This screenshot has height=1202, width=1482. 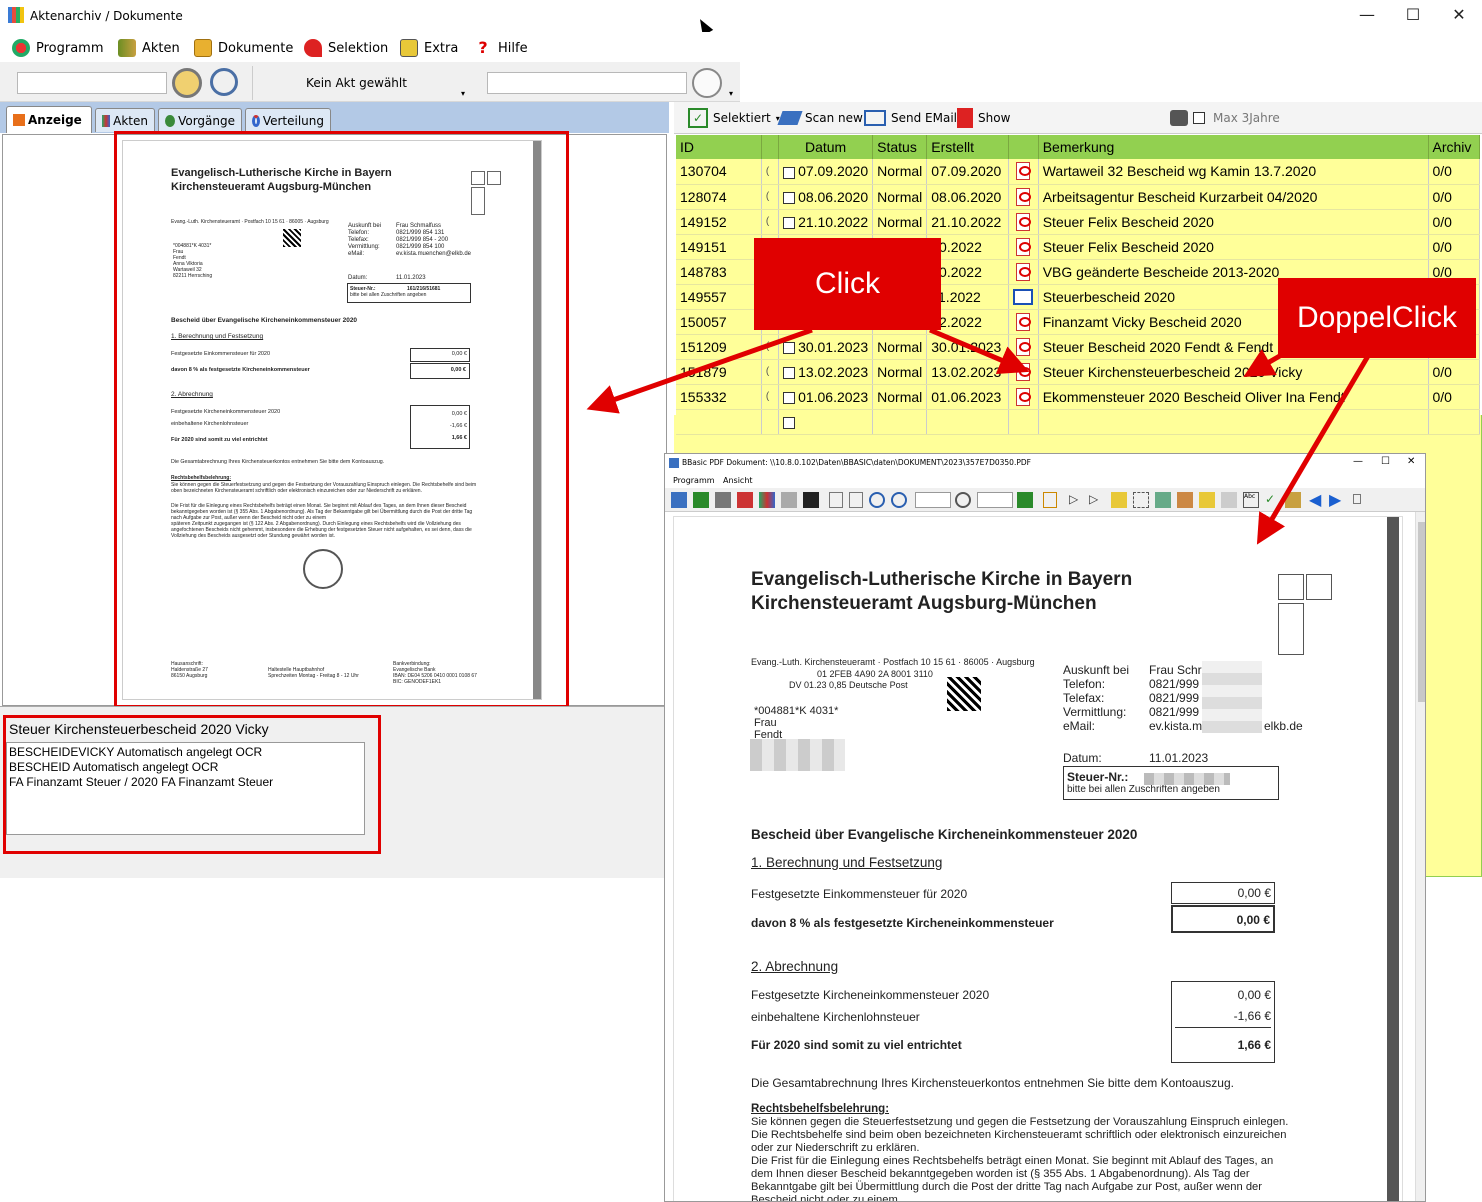 What do you see at coordinates (979, 351) in the screenshot?
I see `arrow-to-row` at bounding box center [979, 351].